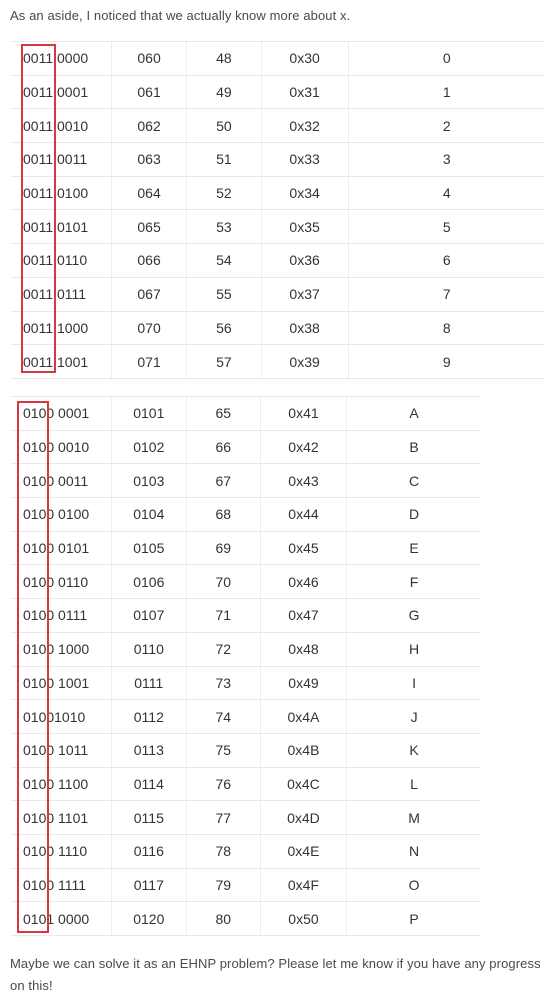 The height and width of the screenshot is (997, 558). I want to click on binary-cell: 0011 0001, so click(62, 92).